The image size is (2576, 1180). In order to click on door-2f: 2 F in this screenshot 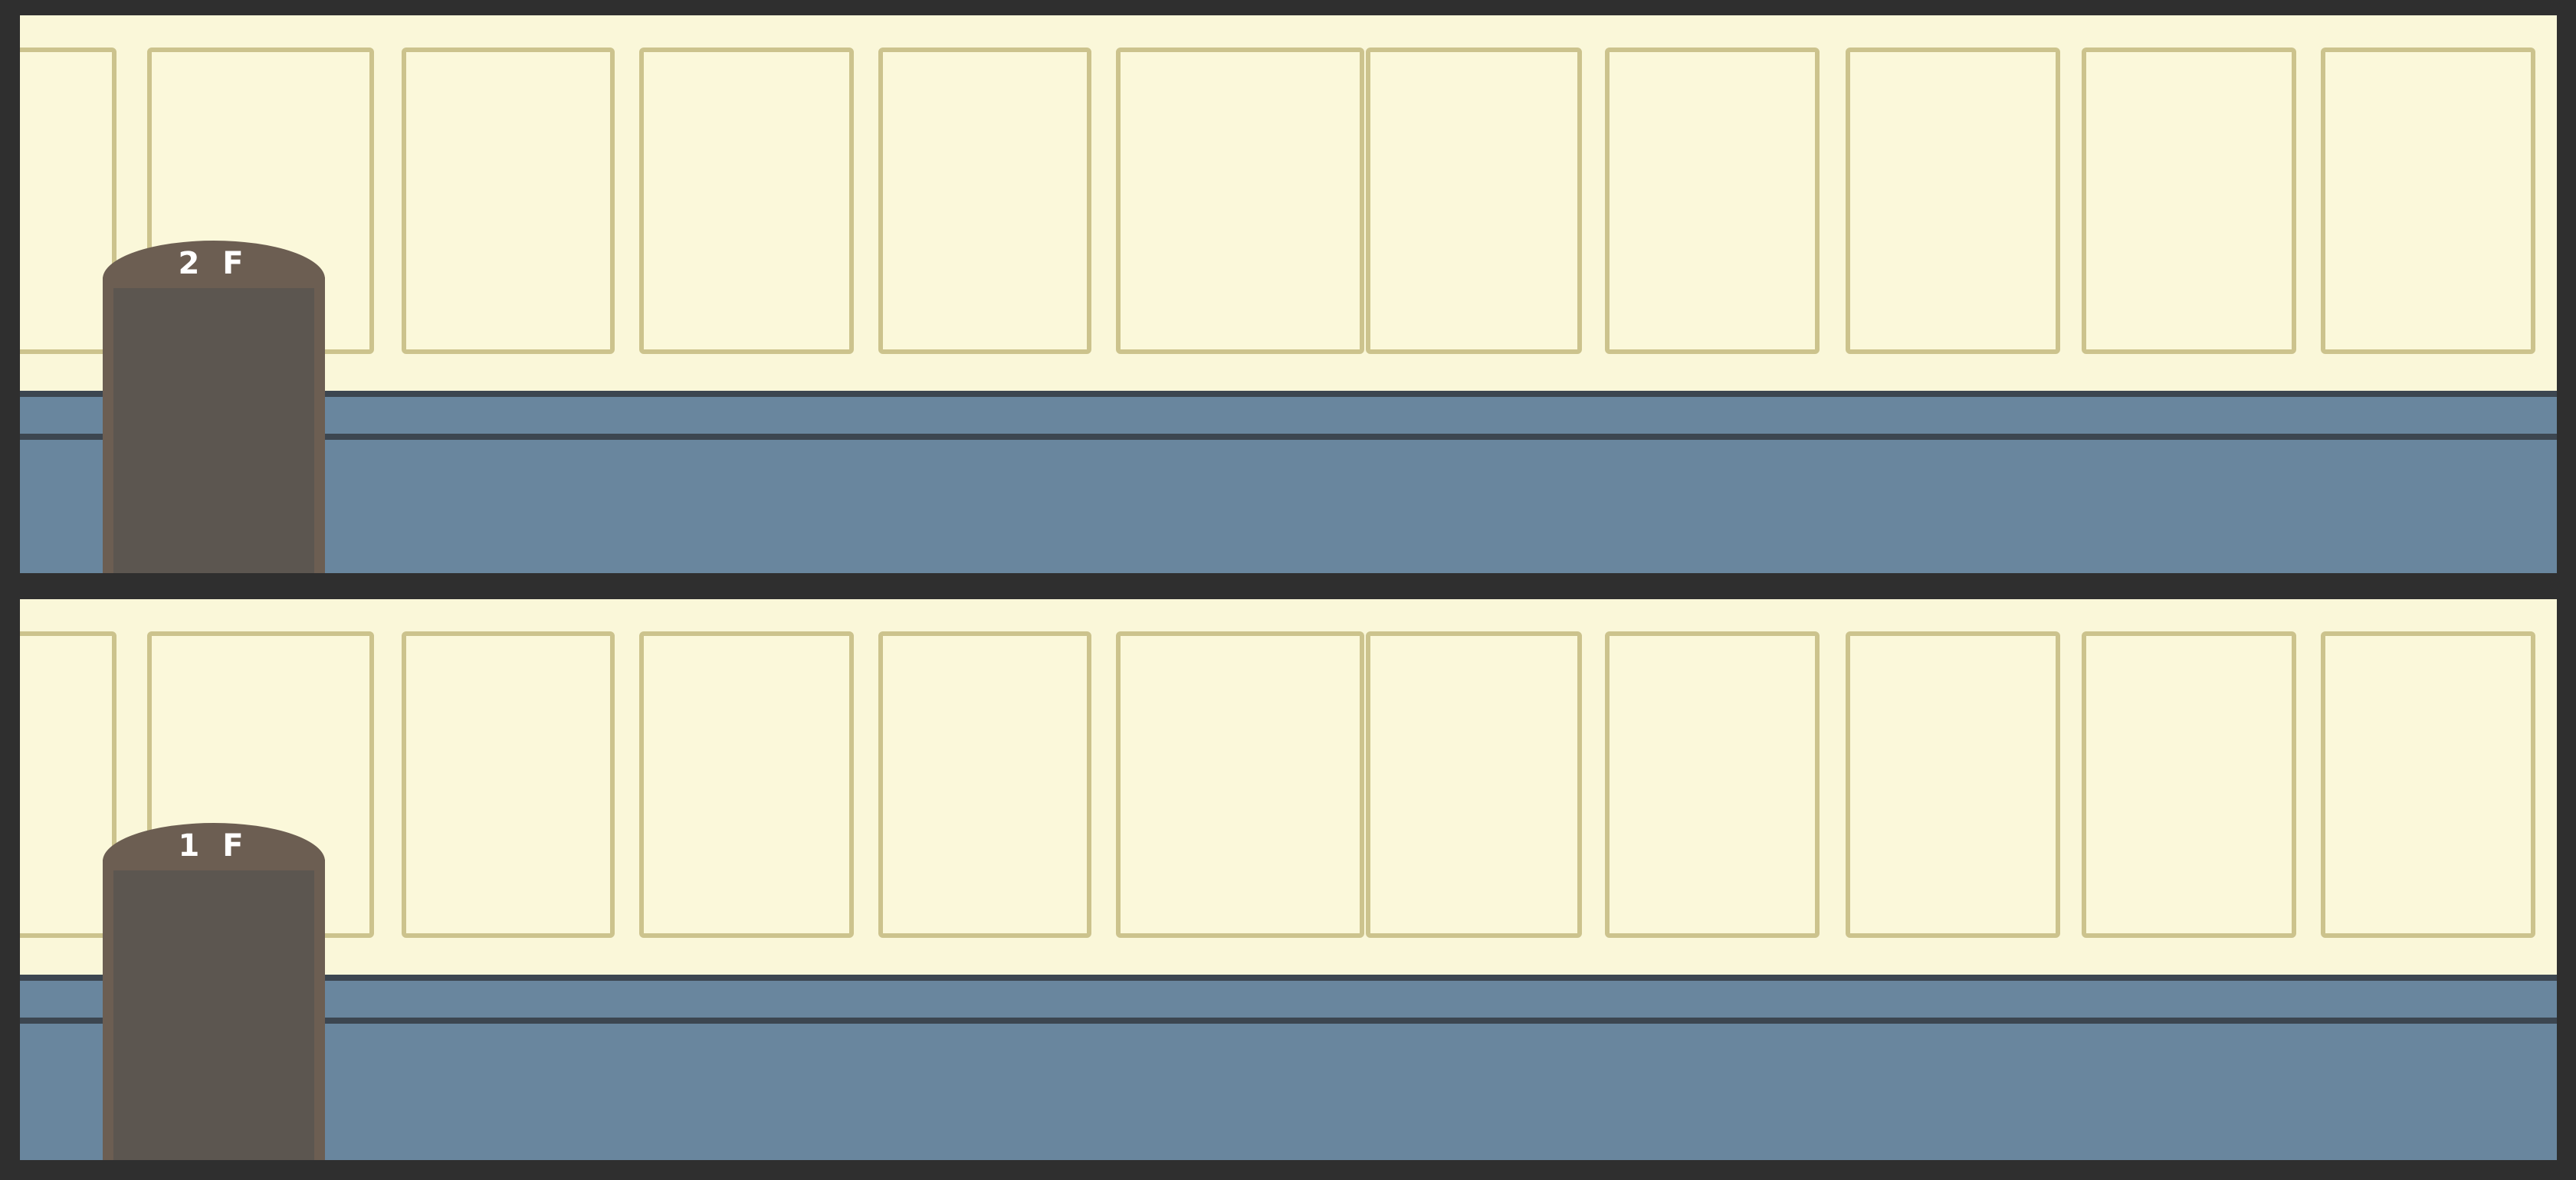, I will do `click(214, 407)`.